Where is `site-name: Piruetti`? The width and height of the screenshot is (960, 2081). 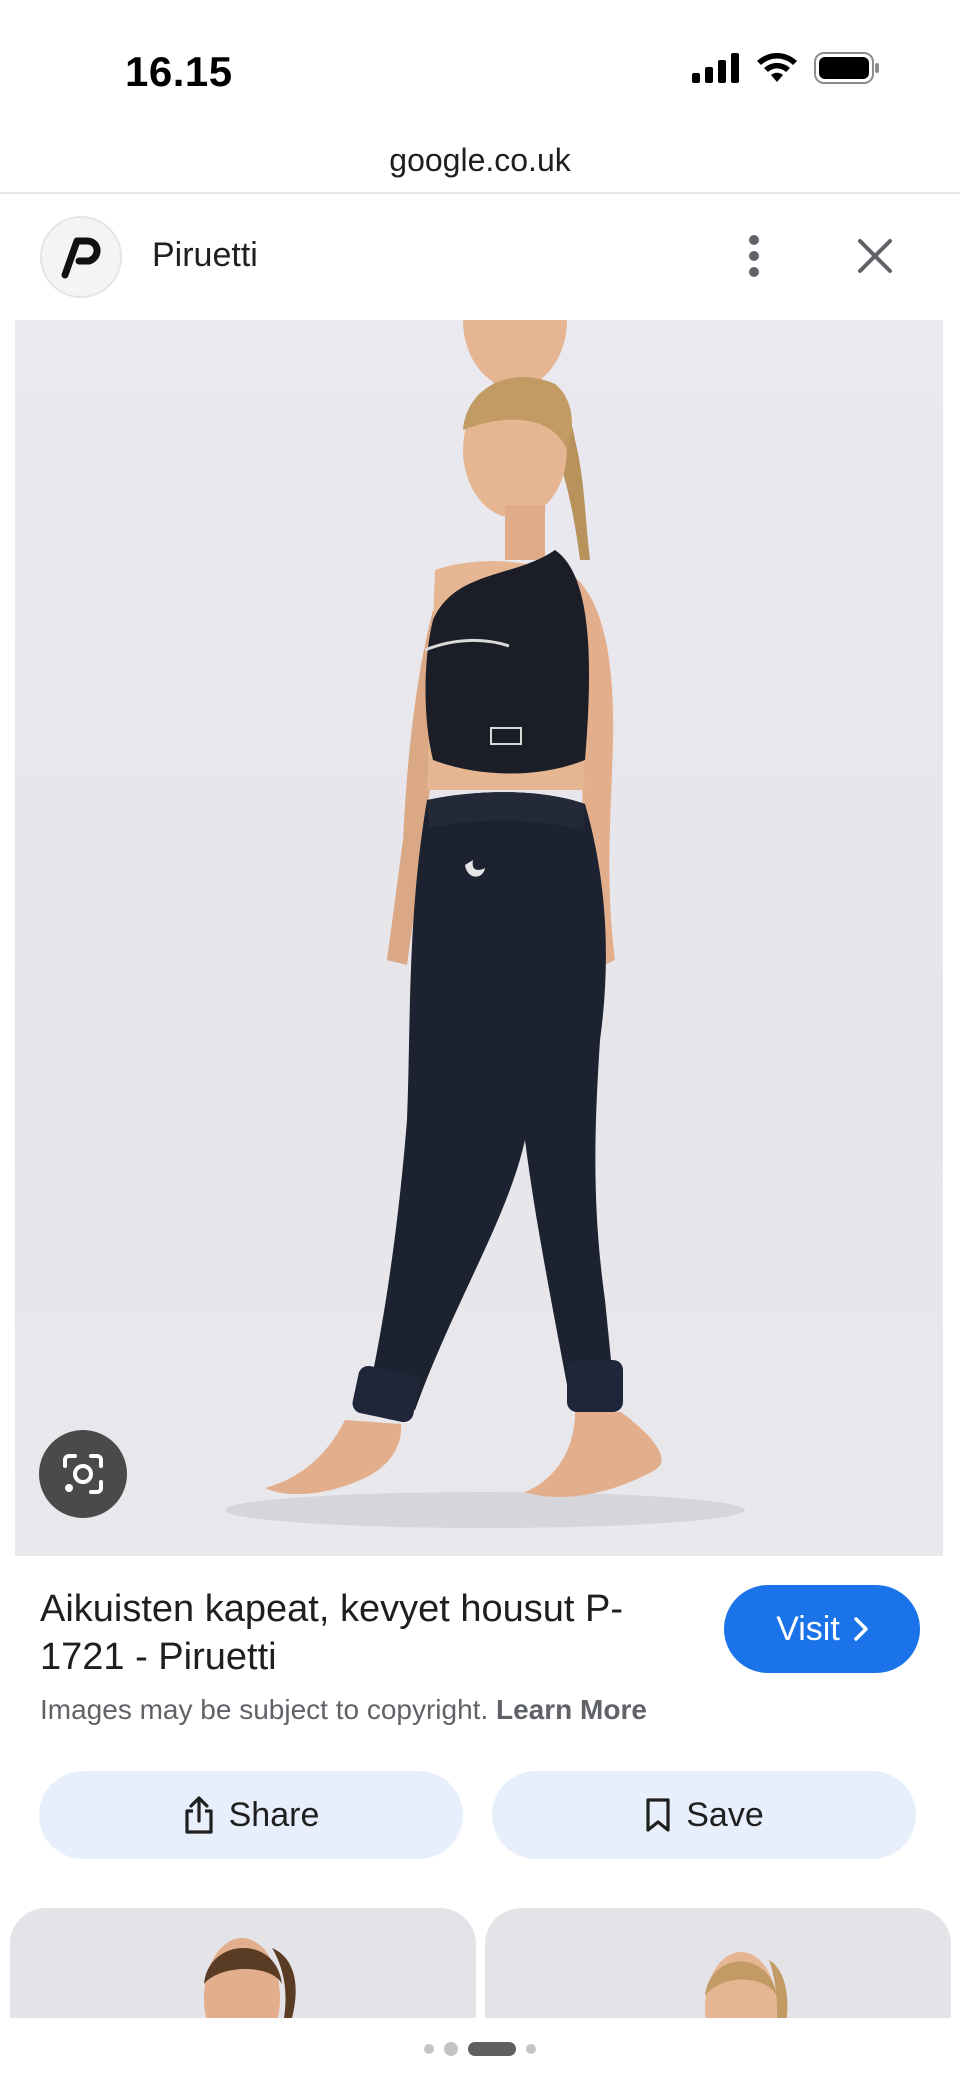
site-name: Piruetti is located at coordinates (205, 255).